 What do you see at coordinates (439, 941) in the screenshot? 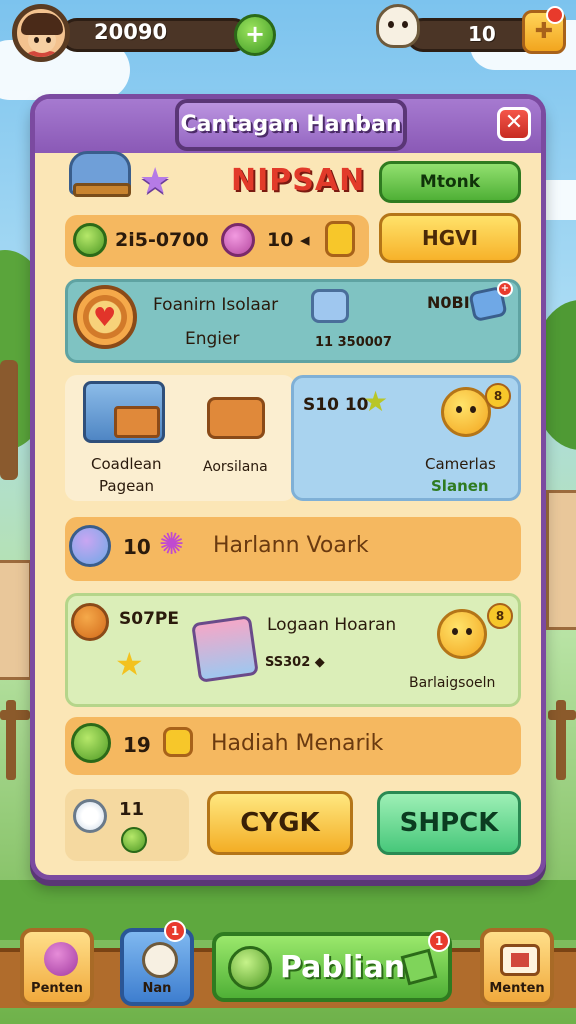
I see `nav-main-badge: 1` at bounding box center [439, 941].